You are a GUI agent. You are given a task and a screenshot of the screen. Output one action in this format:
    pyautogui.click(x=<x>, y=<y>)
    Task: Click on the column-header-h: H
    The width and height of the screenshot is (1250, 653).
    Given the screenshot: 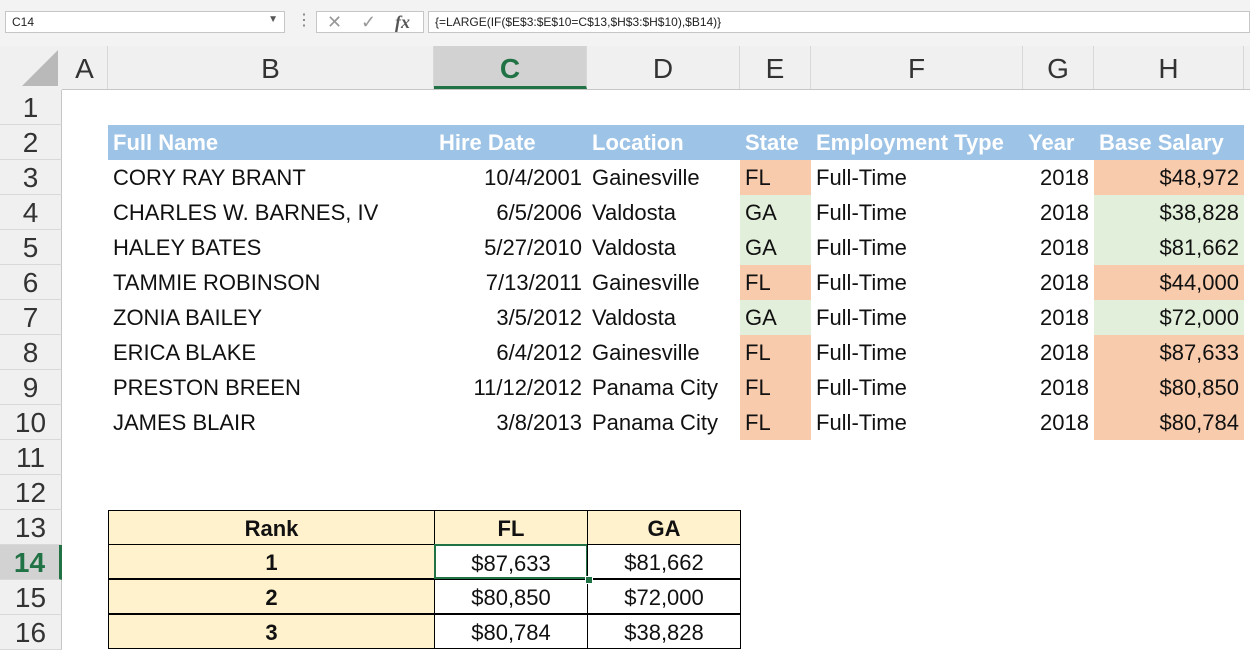 What is the action you would take?
    pyautogui.click(x=1169, y=67)
    